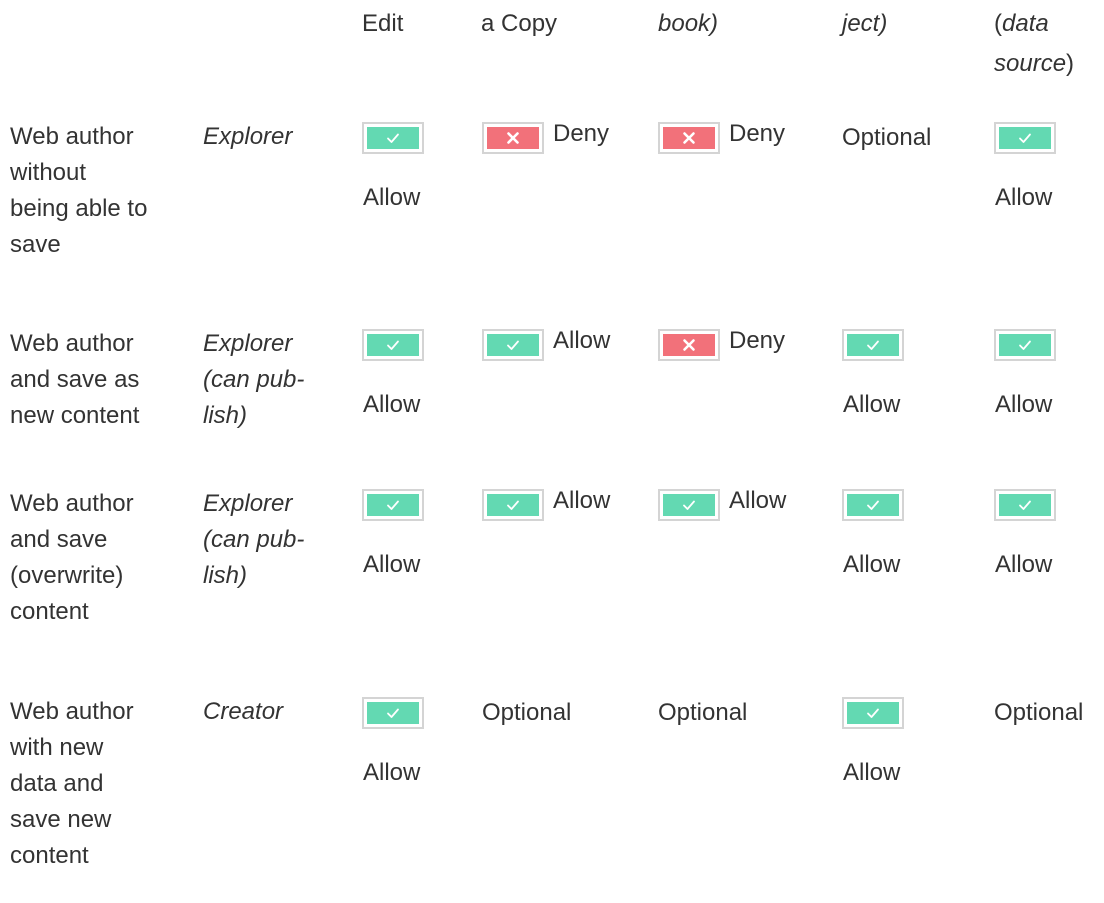 The height and width of the screenshot is (903, 1104). I want to click on task-line: save new, so click(61, 819).